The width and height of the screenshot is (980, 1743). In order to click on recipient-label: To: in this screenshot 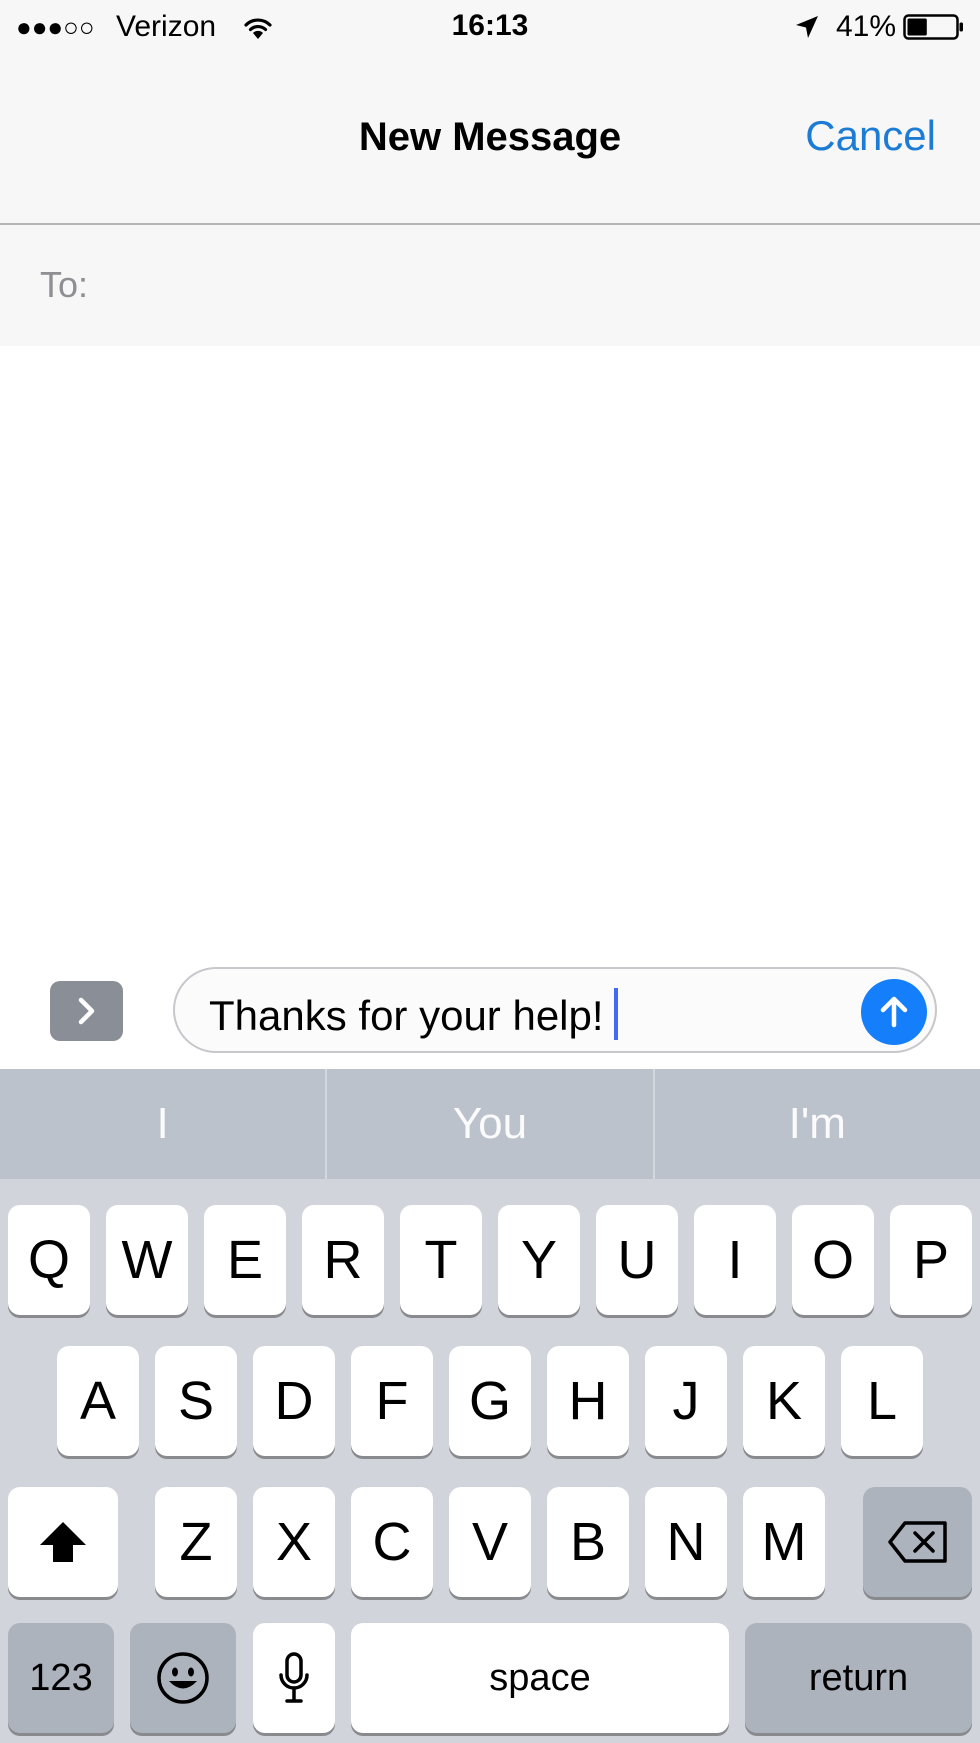, I will do `click(64, 284)`.